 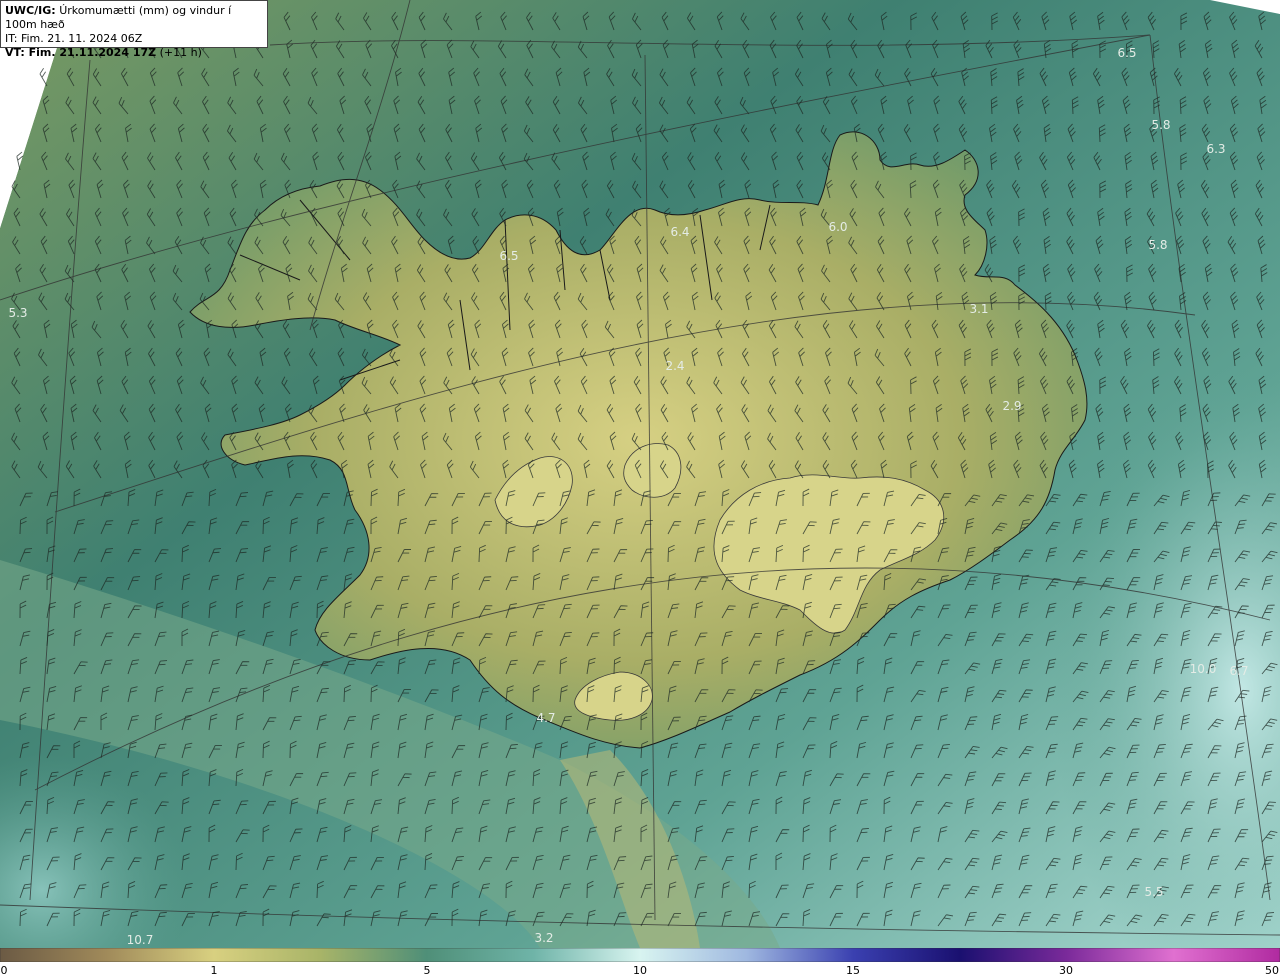 I want to click on forecast-offset: (+11 h), so click(x=180, y=52).